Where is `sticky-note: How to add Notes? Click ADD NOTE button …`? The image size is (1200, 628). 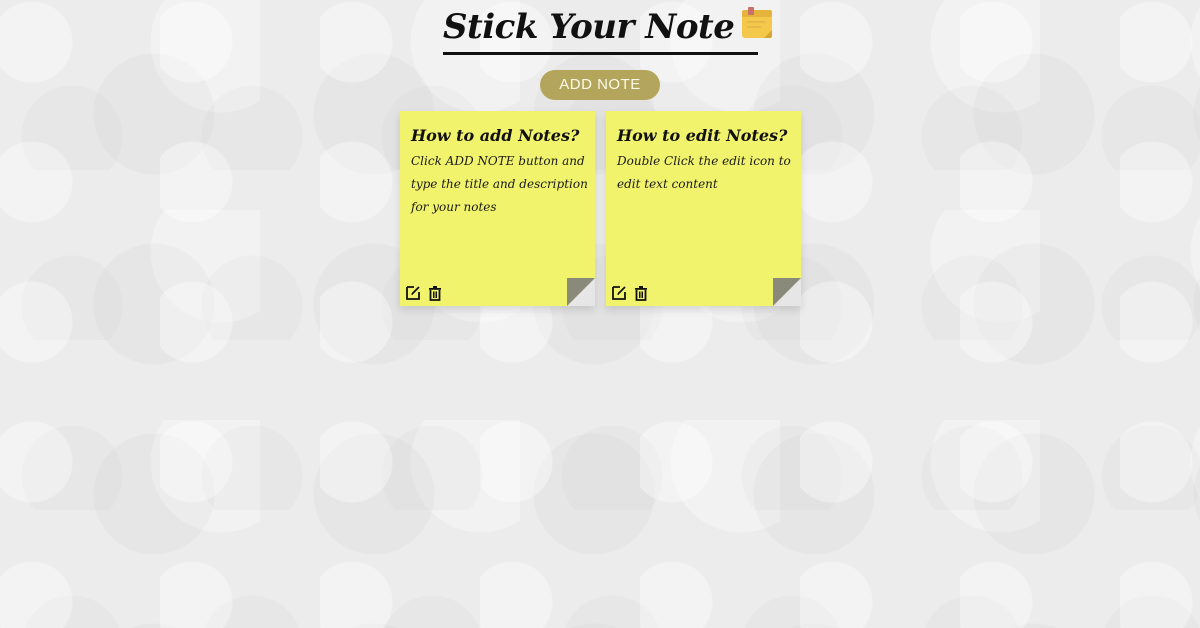 sticky-note: How to add Notes? Click ADD NOTE button … is located at coordinates (497, 208).